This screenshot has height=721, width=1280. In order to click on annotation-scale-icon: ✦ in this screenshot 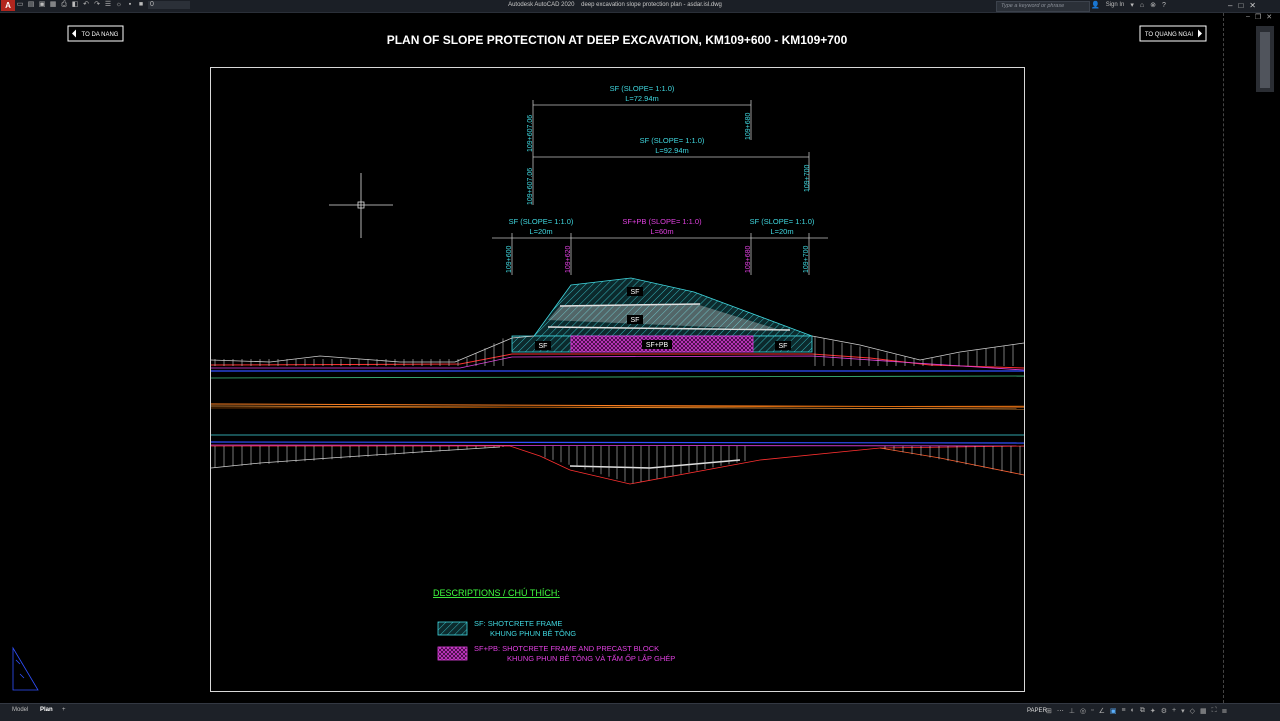, I will do `click(1153, 711)`.